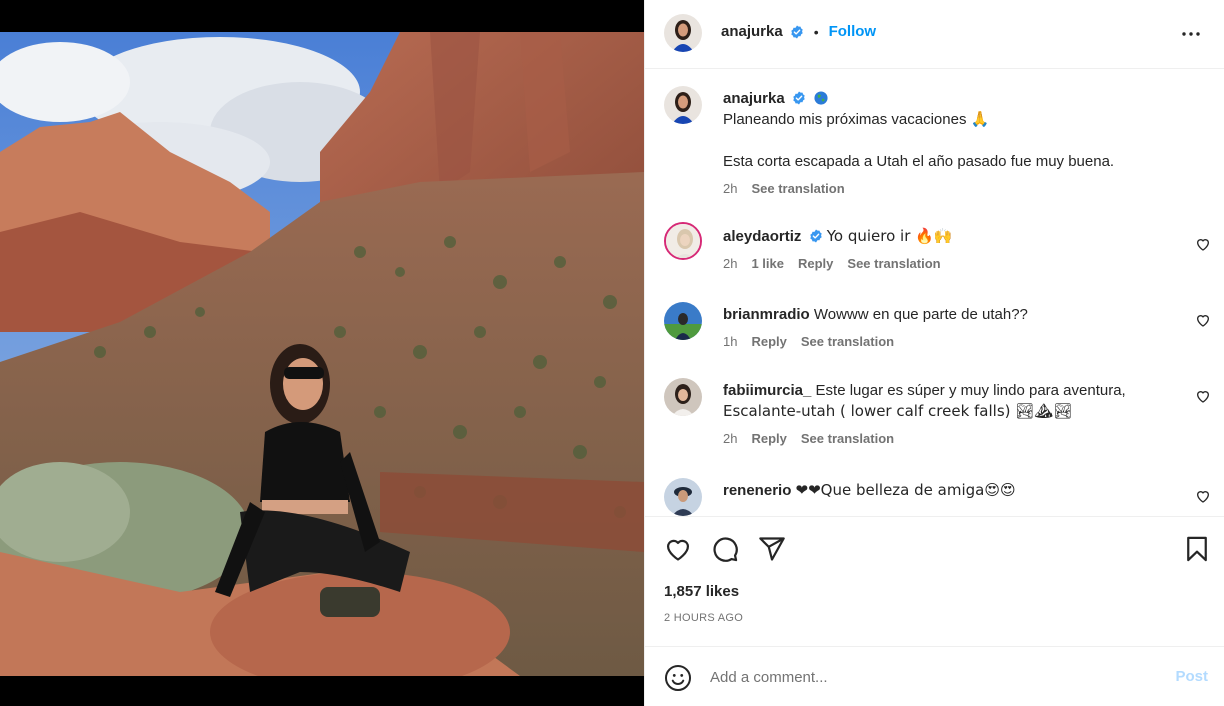  I want to click on caption-line-1: Planeando mis próximas vacaciones 🙏, so click(856, 119).